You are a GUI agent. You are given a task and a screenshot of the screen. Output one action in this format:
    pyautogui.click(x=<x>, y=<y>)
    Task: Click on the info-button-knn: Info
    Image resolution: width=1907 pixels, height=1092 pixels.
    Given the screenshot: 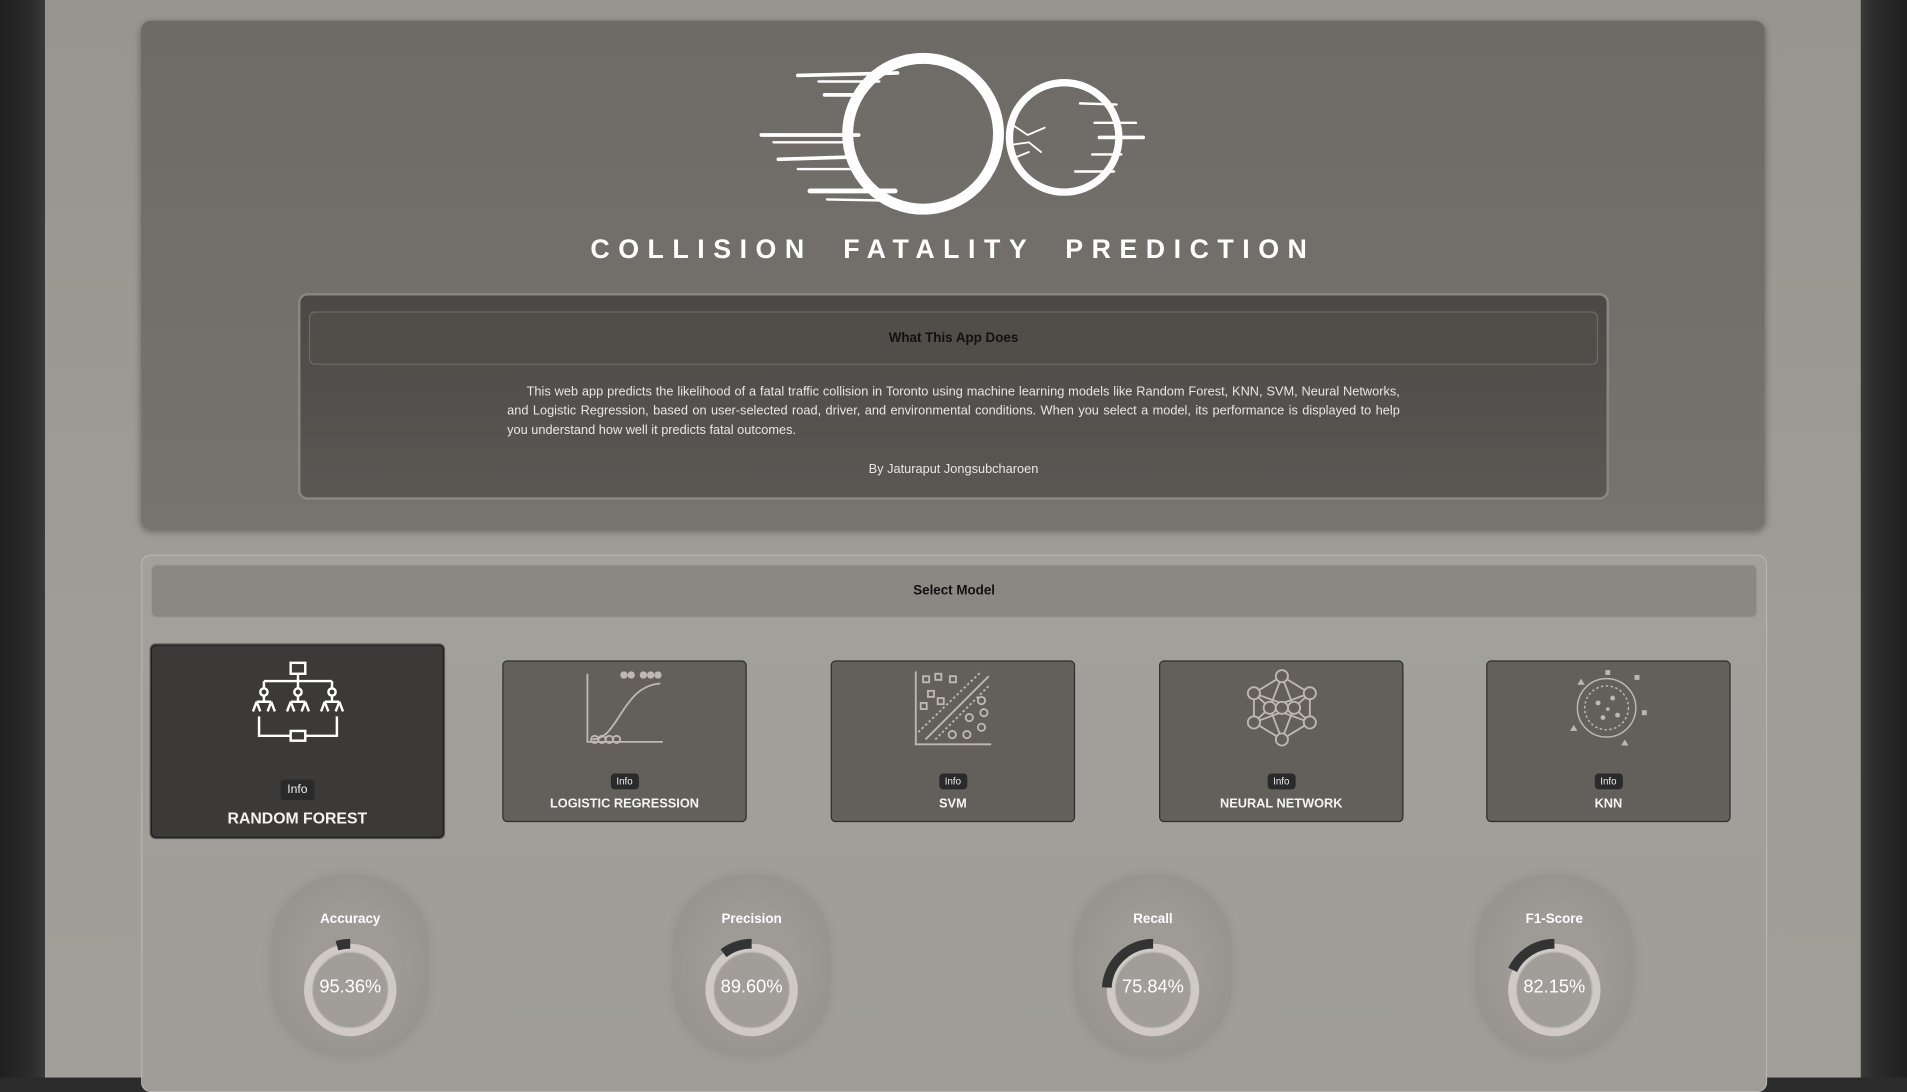 What is the action you would take?
    pyautogui.click(x=1608, y=781)
    